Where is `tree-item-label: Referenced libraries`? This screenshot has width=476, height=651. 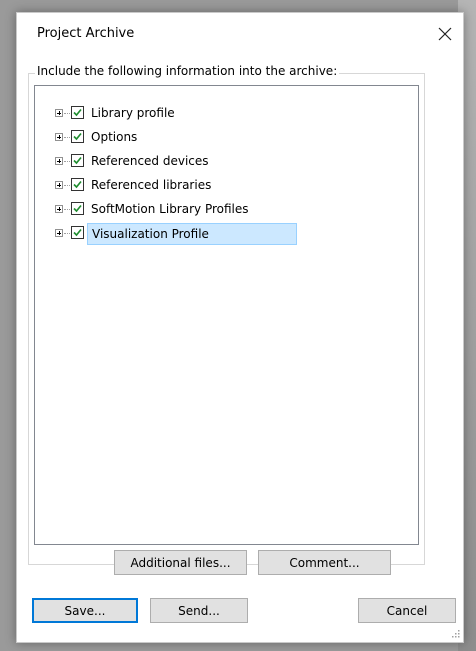
tree-item-label: Referenced libraries is located at coordinates (151, 185).